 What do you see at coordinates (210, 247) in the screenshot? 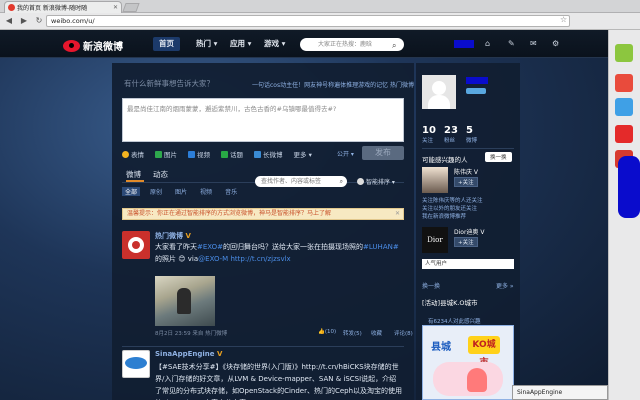
I see `topic-link: #EXO#` at bounding box center [210, 247].